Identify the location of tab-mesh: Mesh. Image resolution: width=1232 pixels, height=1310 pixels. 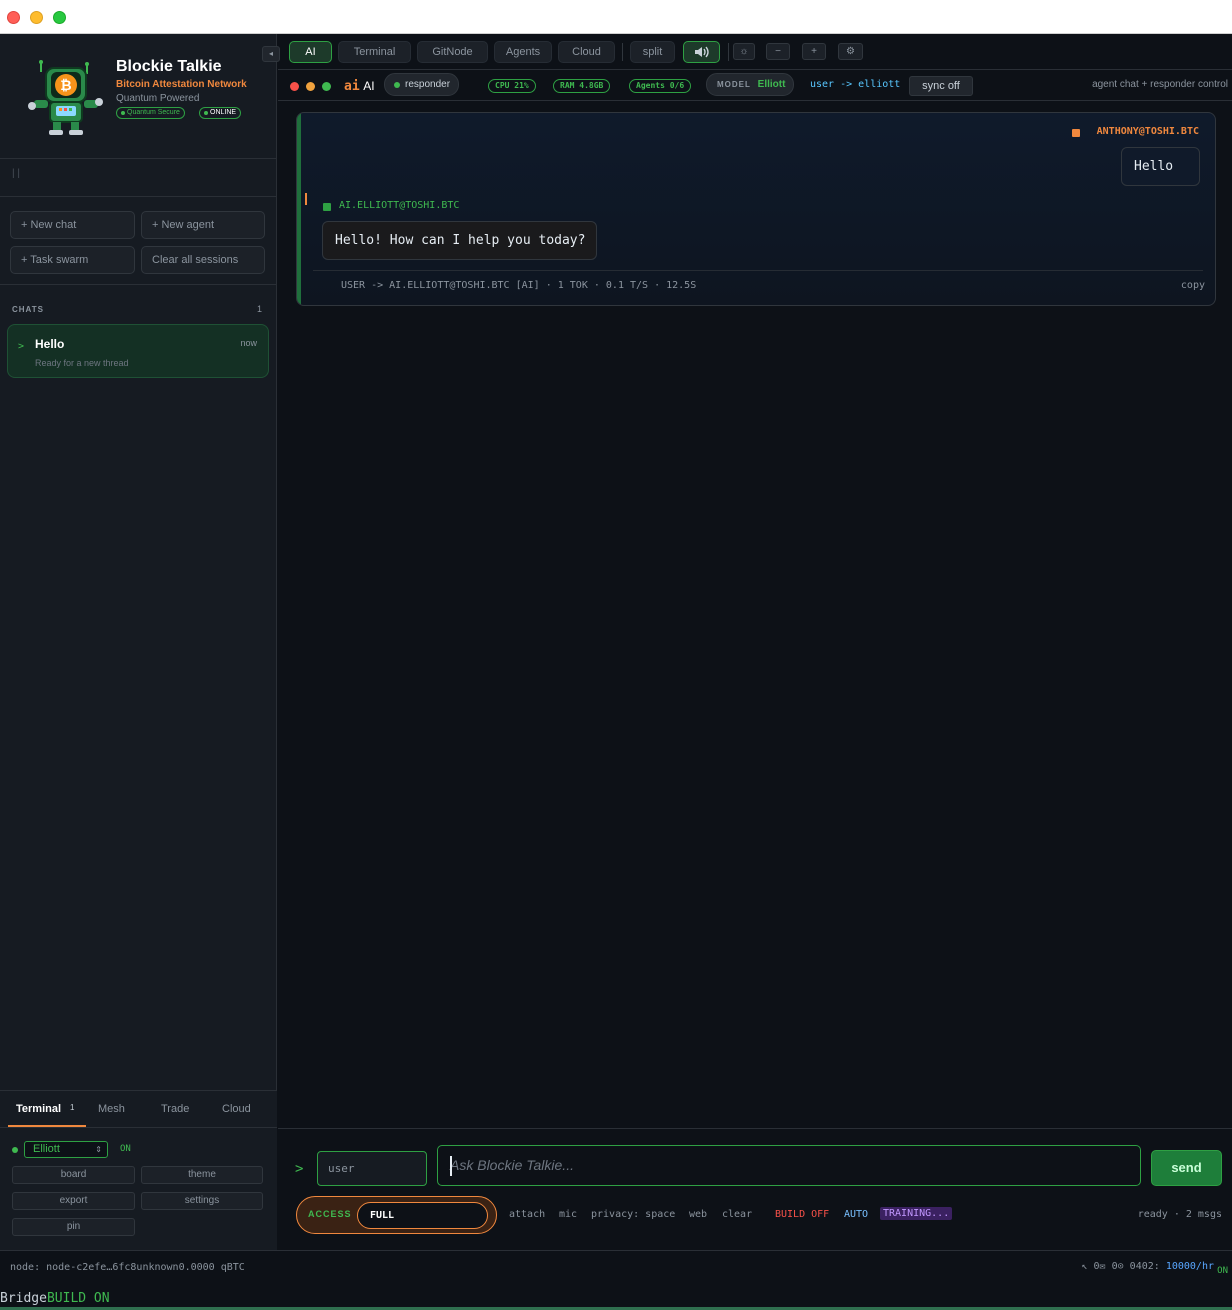
(111, 1109).